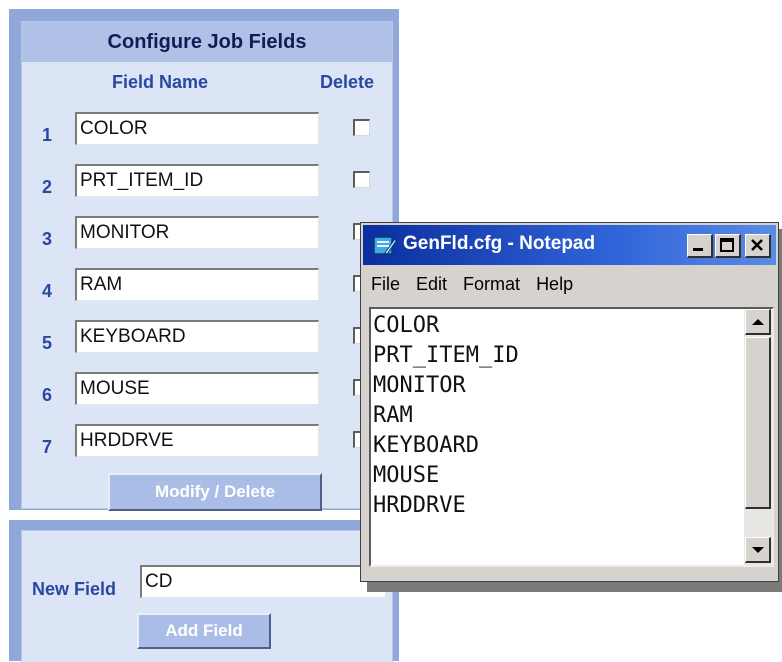  Describe the element at coordinates (46, 447) in the screenshot. I see `row-number: 7` at that location.